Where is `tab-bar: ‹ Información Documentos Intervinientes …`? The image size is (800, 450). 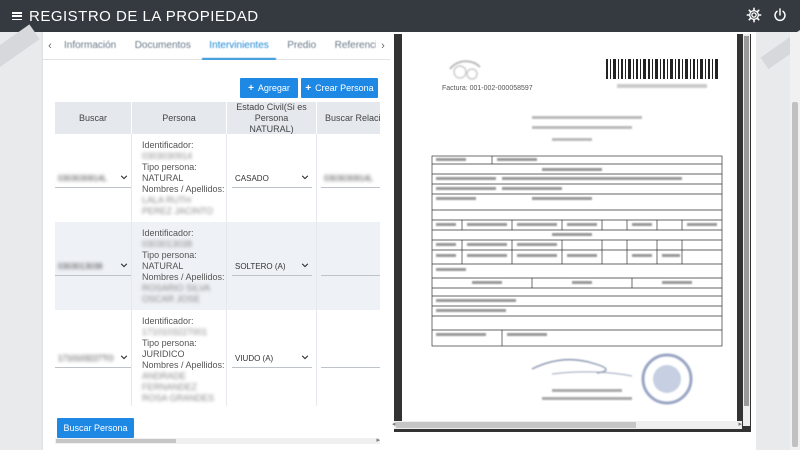
tab-bar: ‹ Información Documentos Intervinientes … is located at coordinates (216, 46).